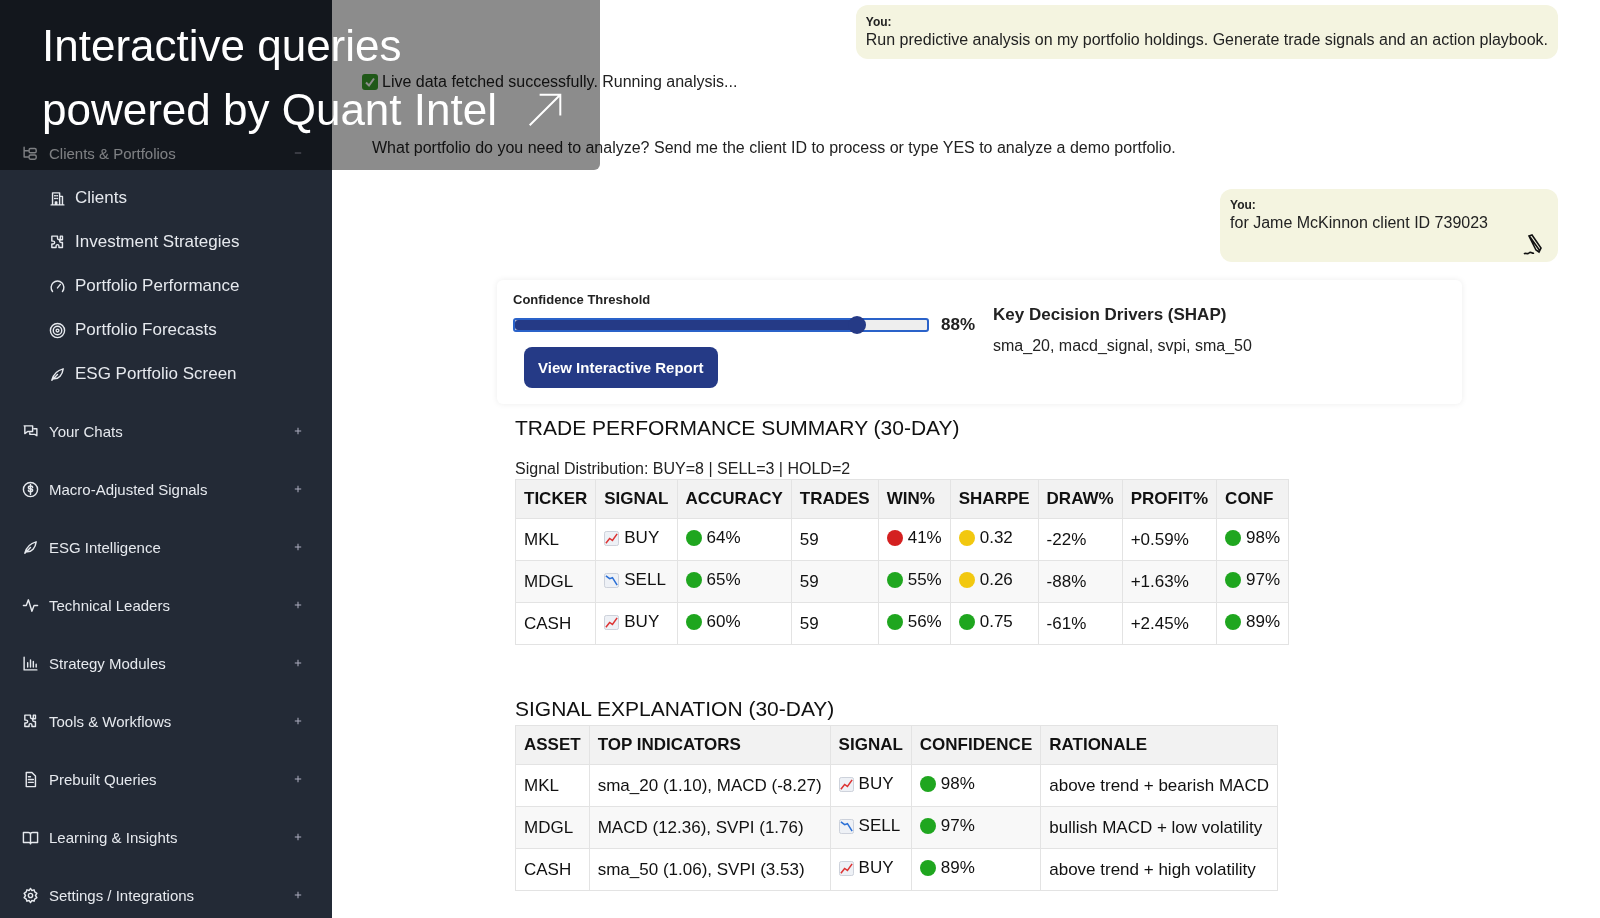 The image size is (1600, 918). What do you see at coordinates (1110, 315) in the screenshot?
I see `drivers-title: Key Decision Drivers (SHAP)` at bounding box center [1110, 315].